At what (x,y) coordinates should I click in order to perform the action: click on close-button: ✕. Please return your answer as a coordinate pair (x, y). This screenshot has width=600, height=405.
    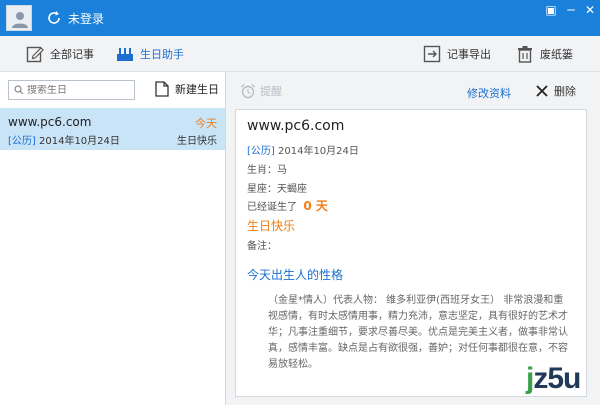
    Looking at the image, I should click on (590, 10).